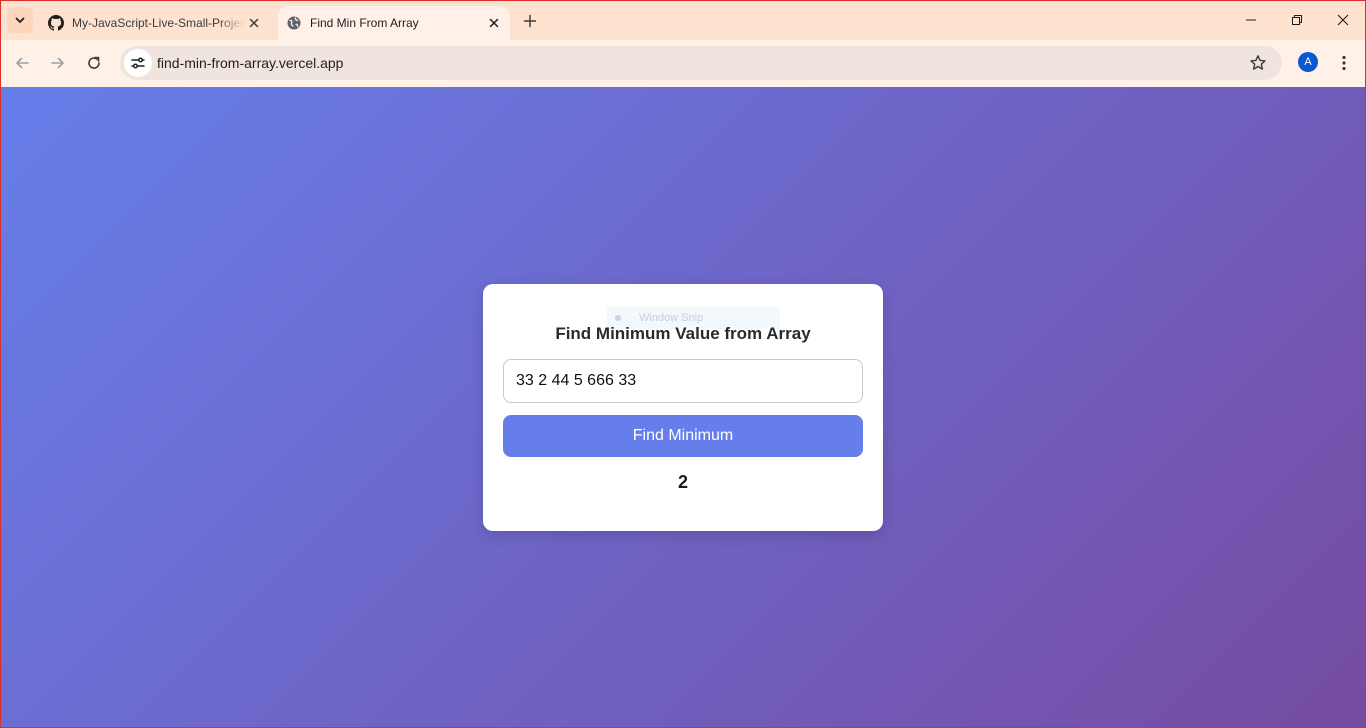  I want to click on more-vertical-icon, so click(1344, 63).